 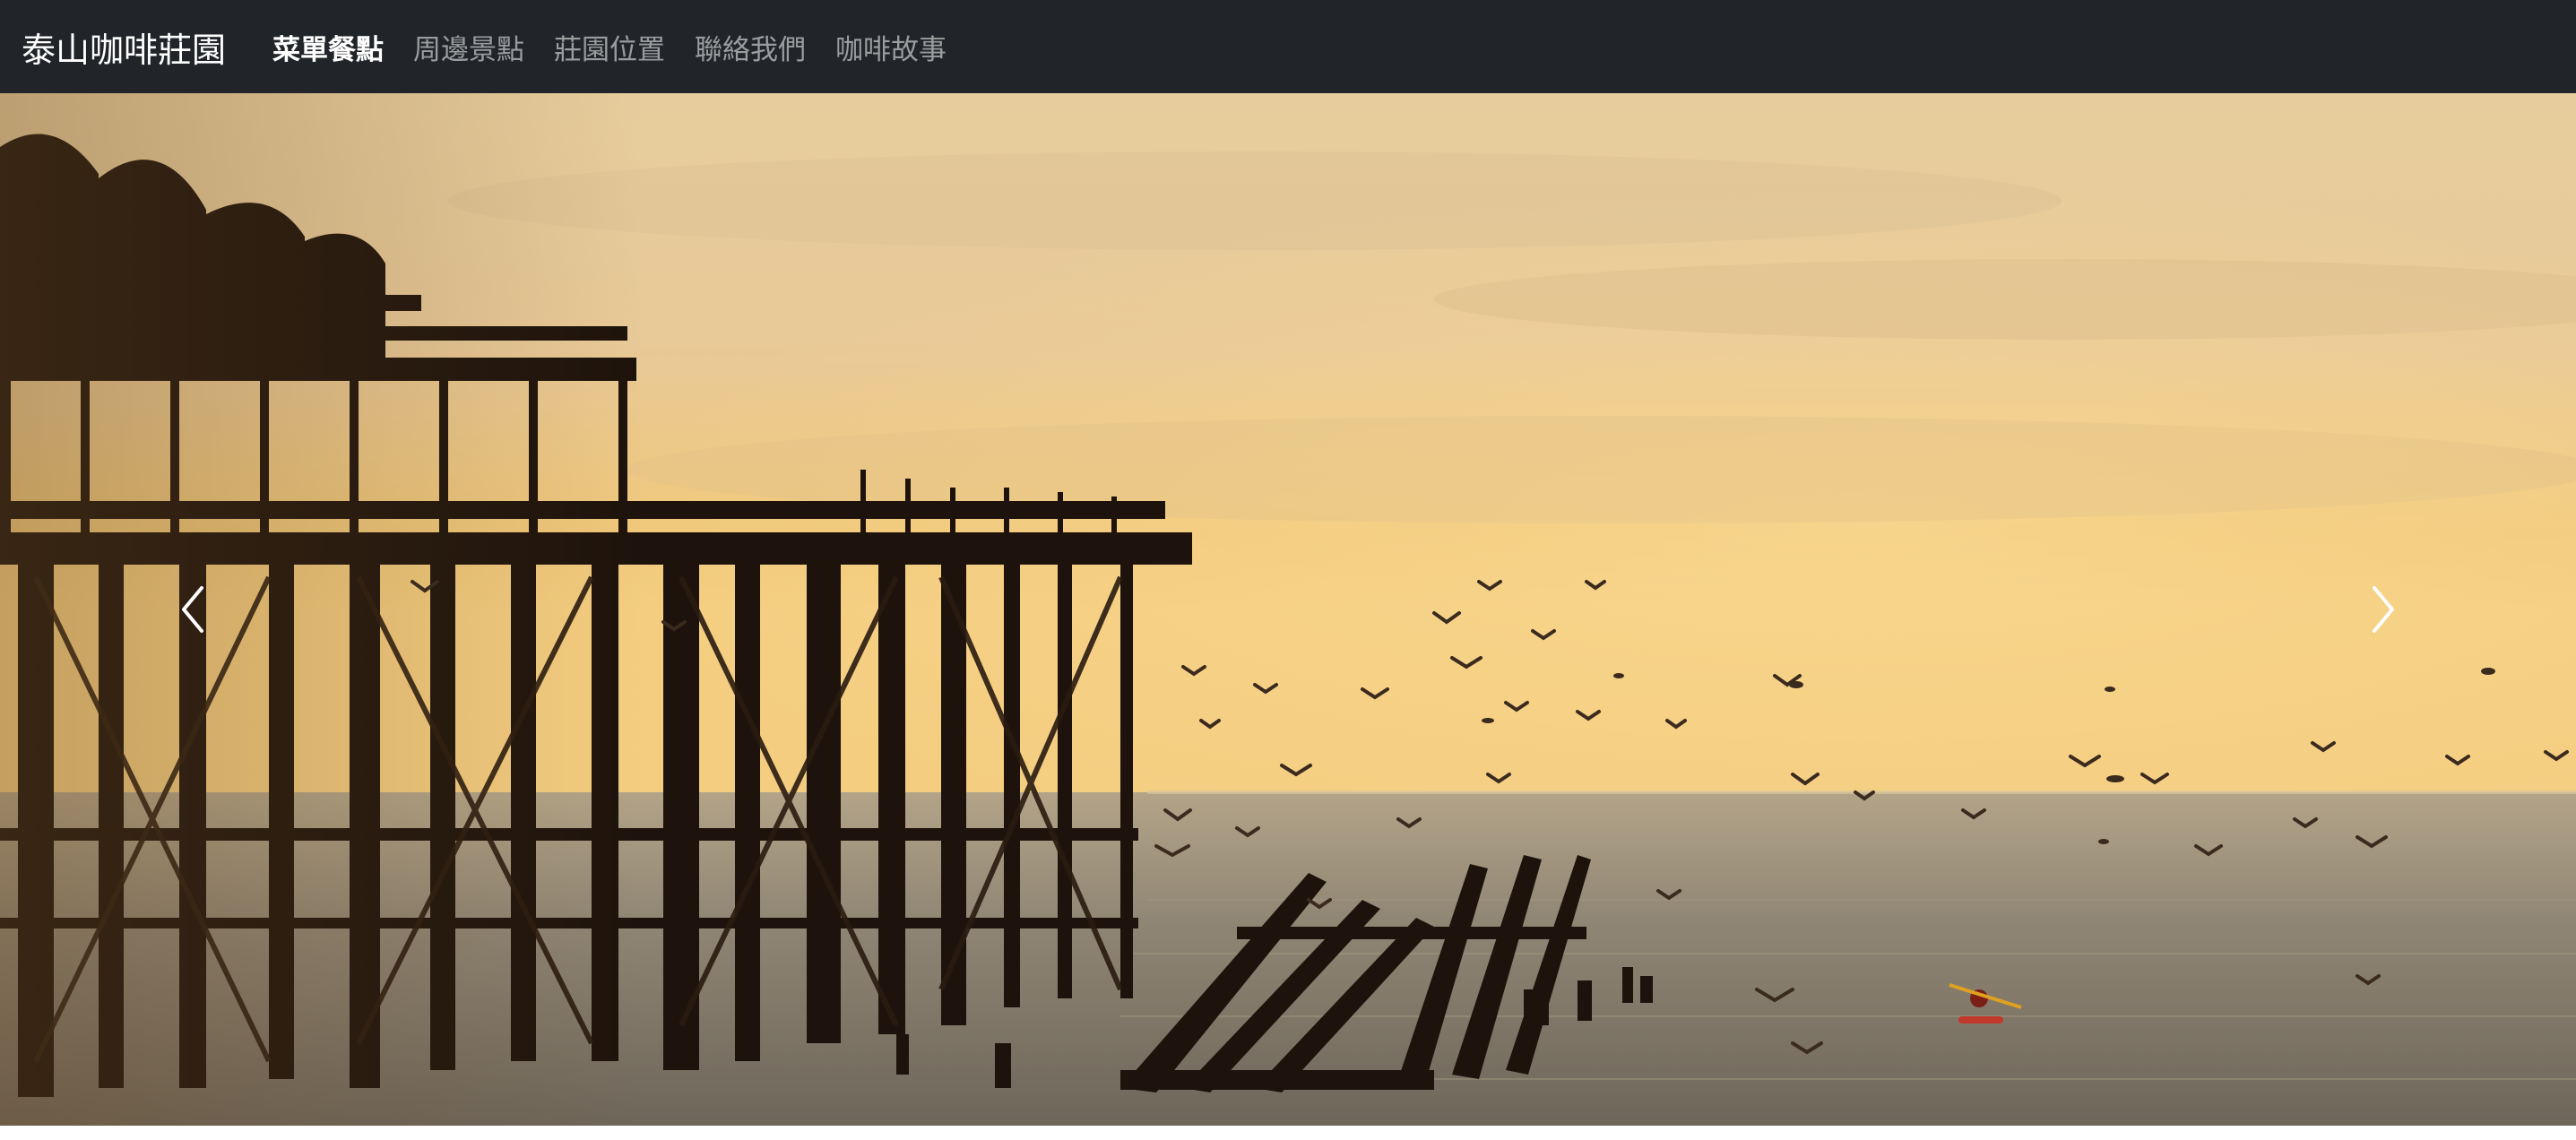 I want to click on carousel-next-button, so click(x=2383, y=609).